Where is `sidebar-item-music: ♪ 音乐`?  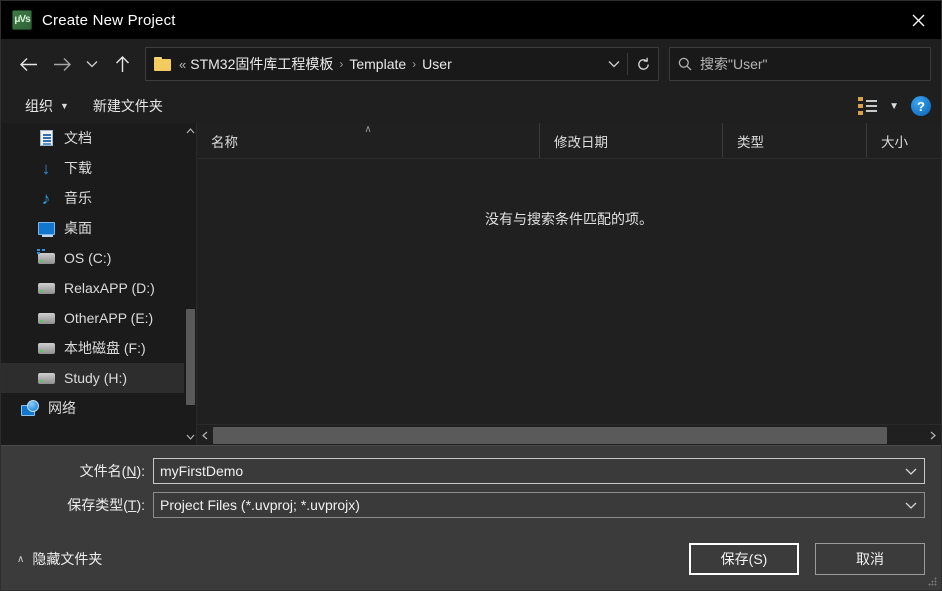
sidebar-item-music: ♪ 音乐 is located at coordinates (92, 198).